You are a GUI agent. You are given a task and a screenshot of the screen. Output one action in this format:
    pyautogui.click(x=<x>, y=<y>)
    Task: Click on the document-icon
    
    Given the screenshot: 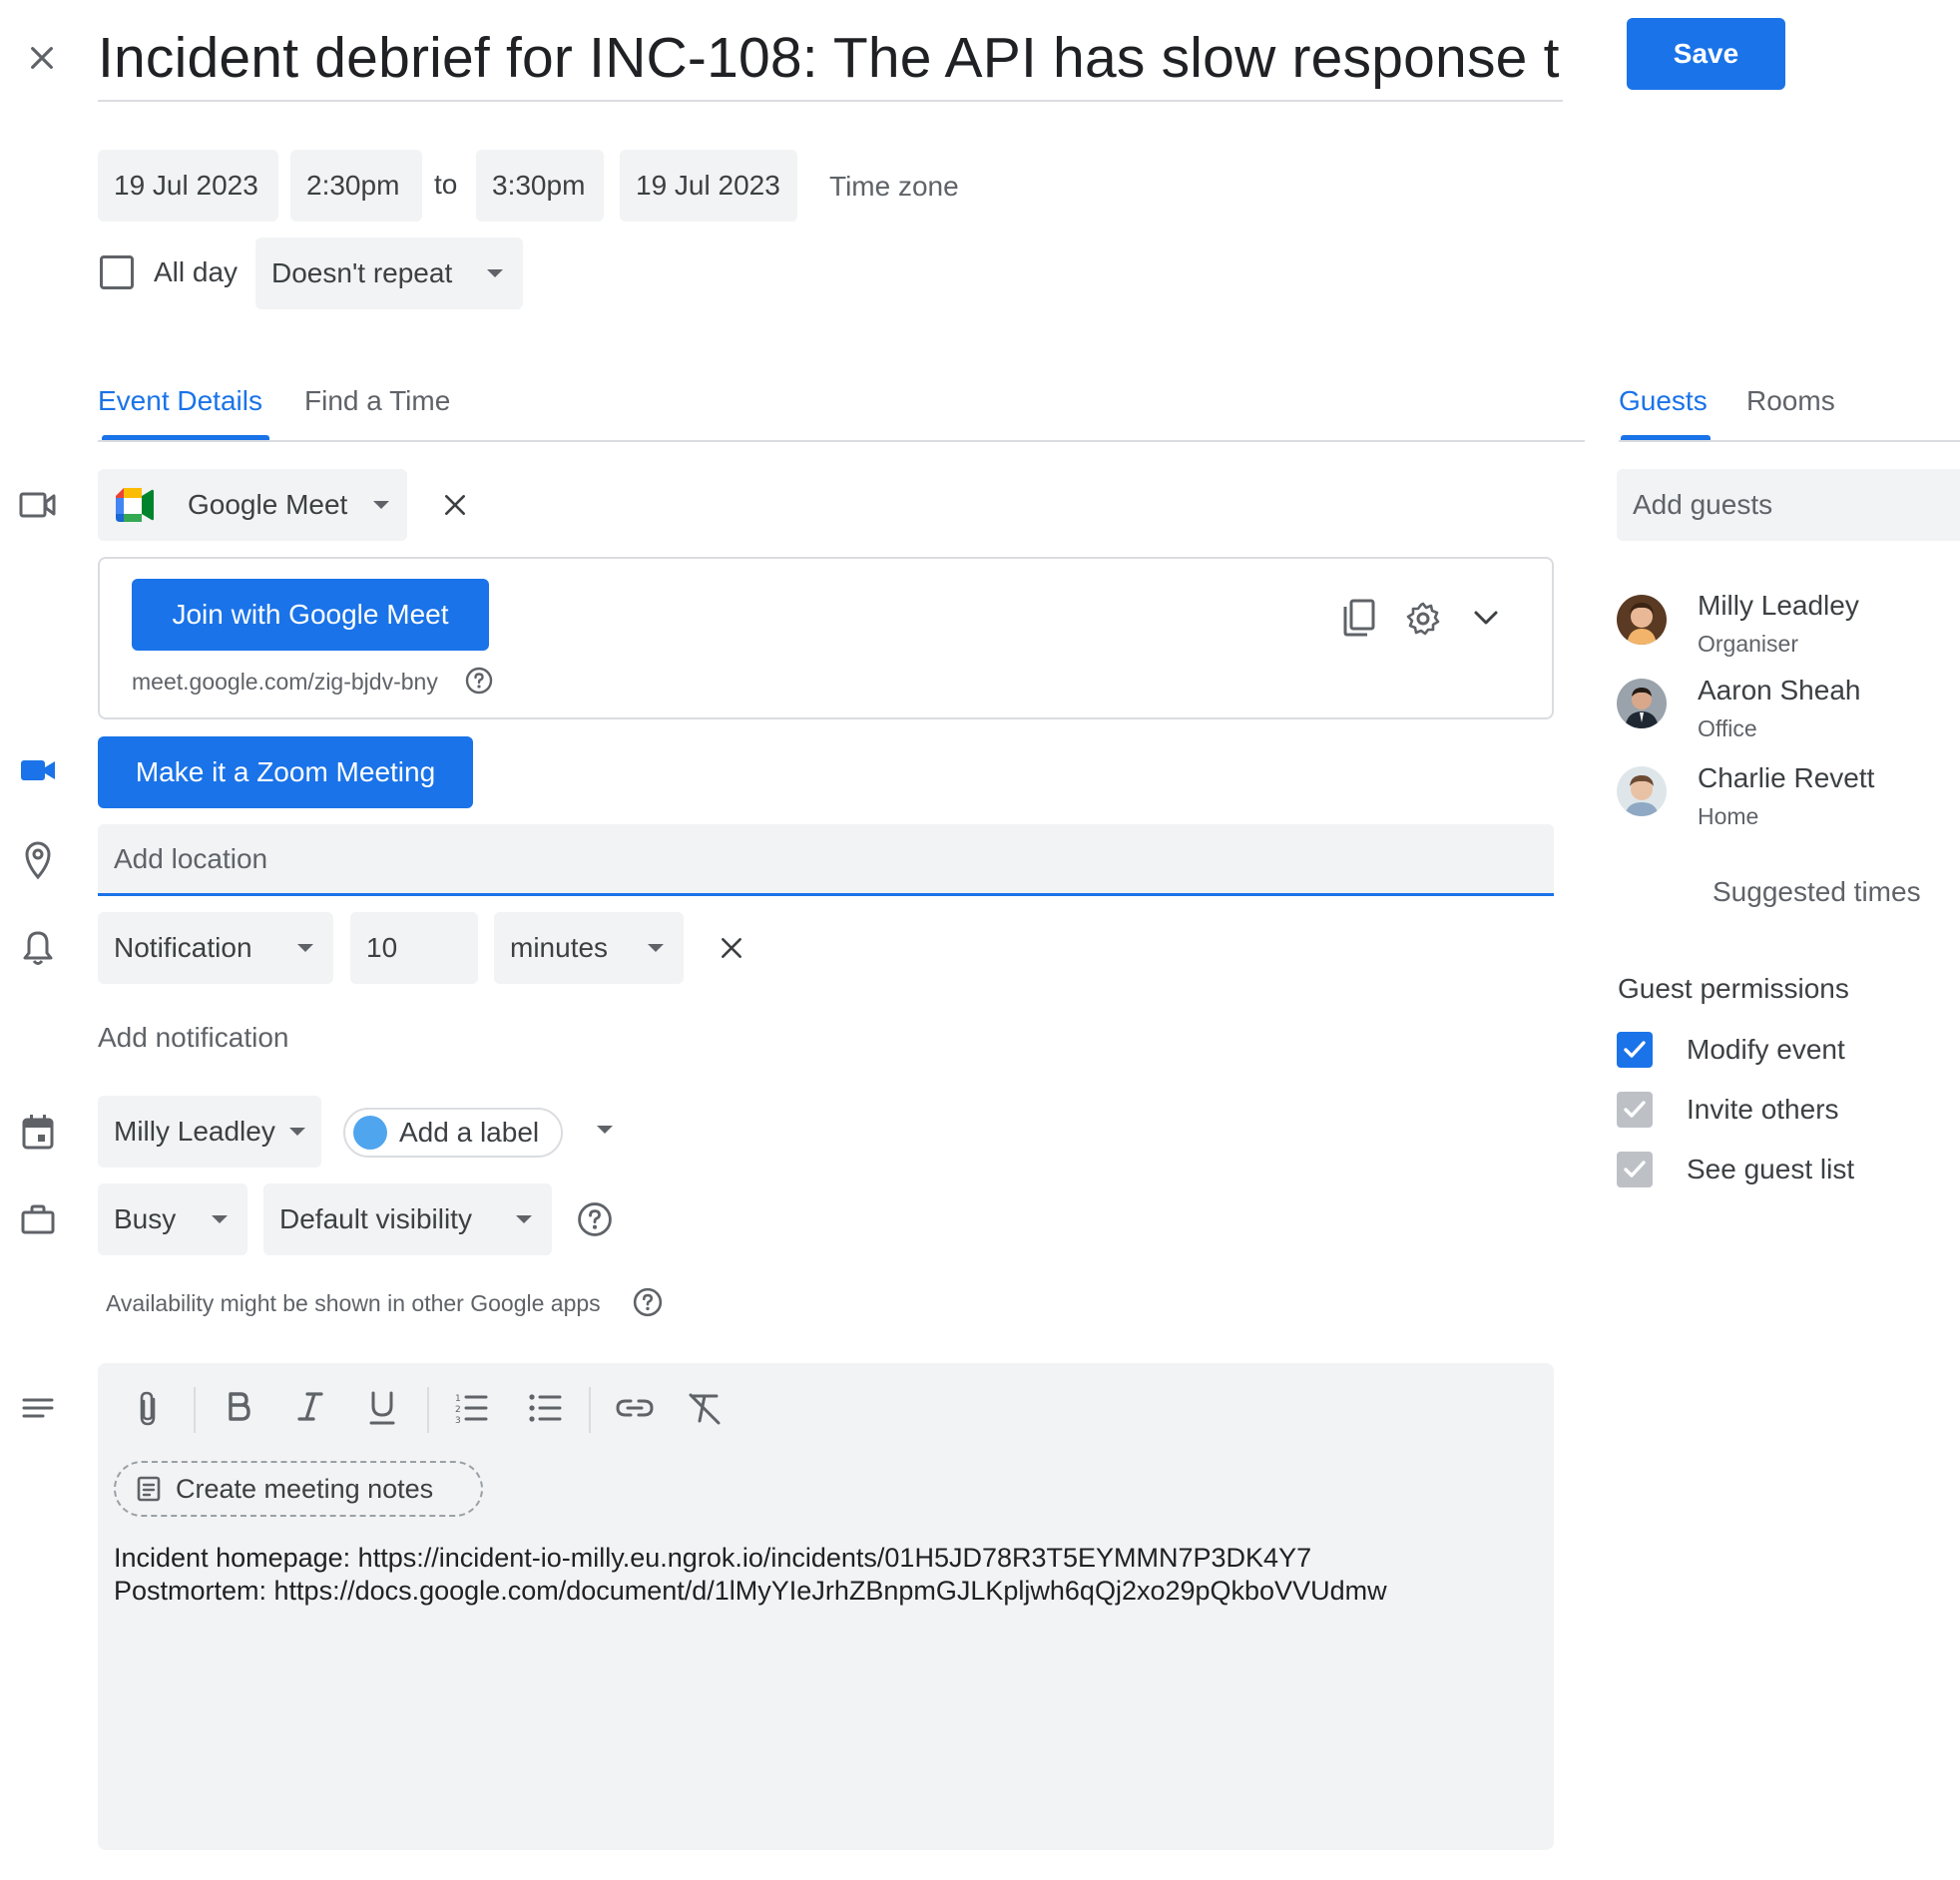 What is the action you would take?
    pyautogui.click(x=149, y=1489)
    